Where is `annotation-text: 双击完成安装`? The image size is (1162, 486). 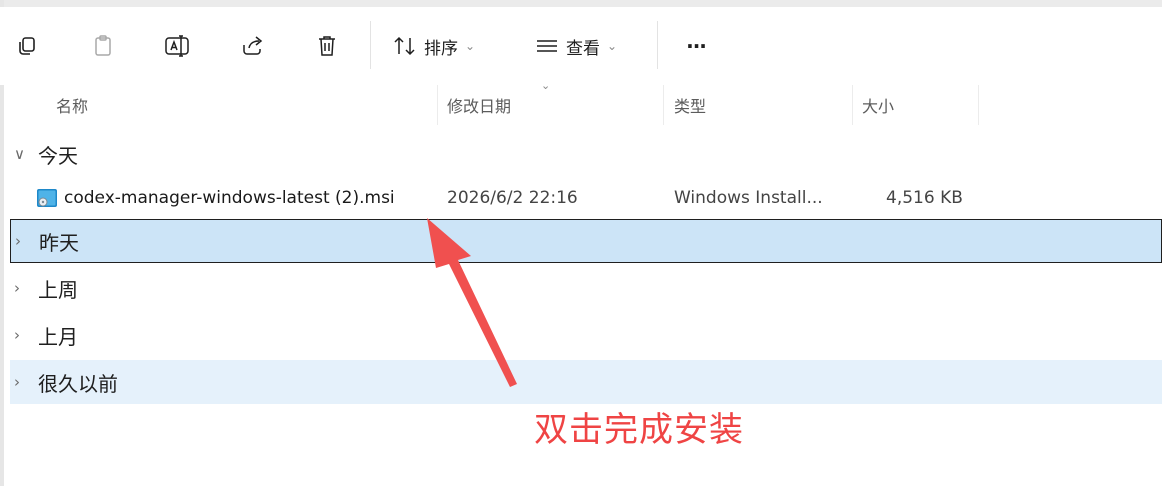 annotation-text: 双击完成安装 is located at coordinates (639, 430).